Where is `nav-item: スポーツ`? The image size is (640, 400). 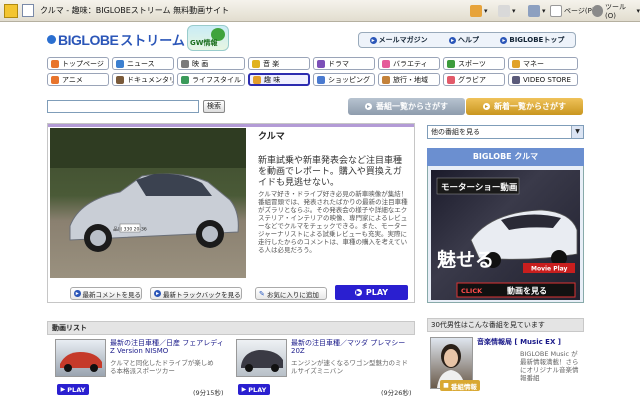
nav-item: スポーツ is located at coordinates (474, 63).